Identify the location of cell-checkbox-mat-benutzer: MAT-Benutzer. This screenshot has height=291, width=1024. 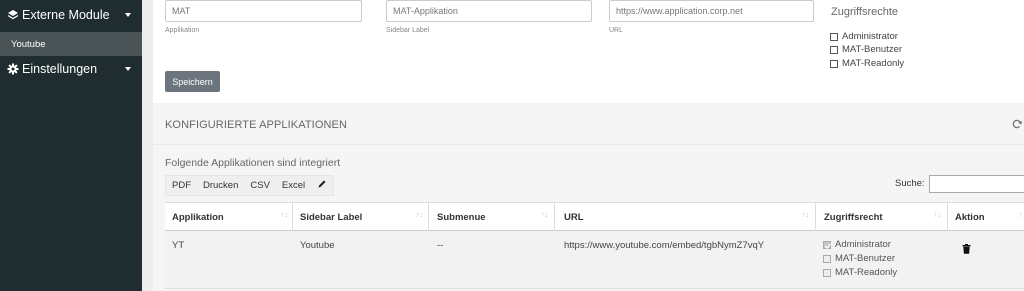
(859, 258).